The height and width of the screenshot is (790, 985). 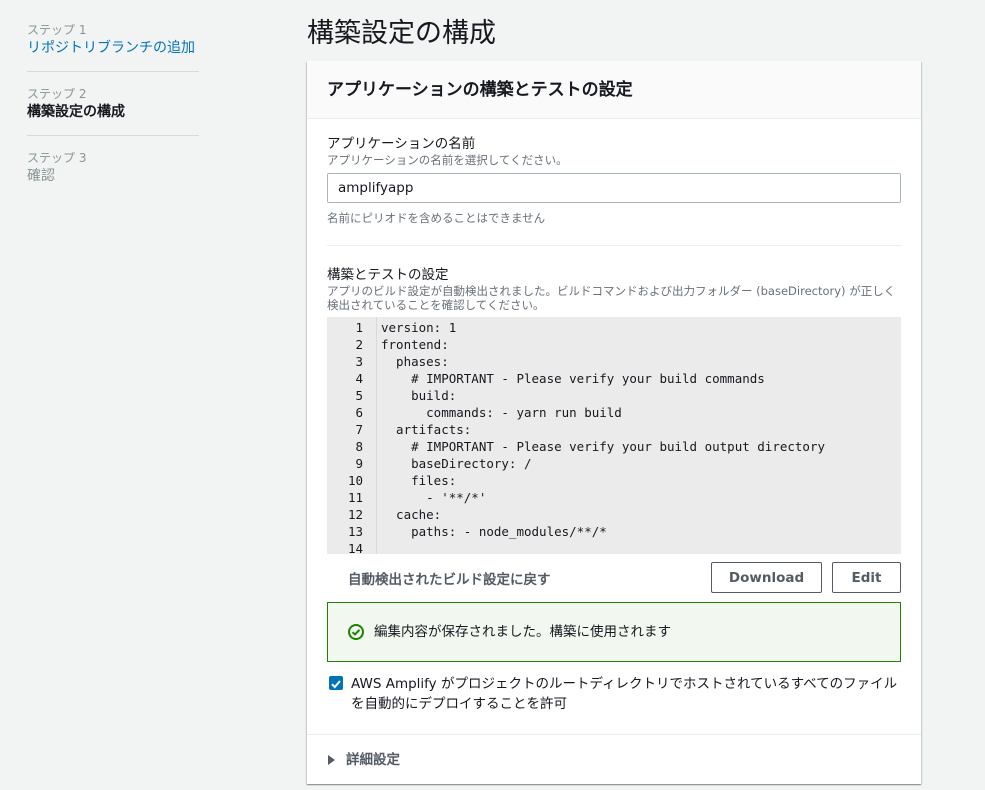 What do you see at coordinates (480, 90) in the screenshot?
I see `card-title: アプリケーションの構築とテストの設定` at bounding box center [480, 90].